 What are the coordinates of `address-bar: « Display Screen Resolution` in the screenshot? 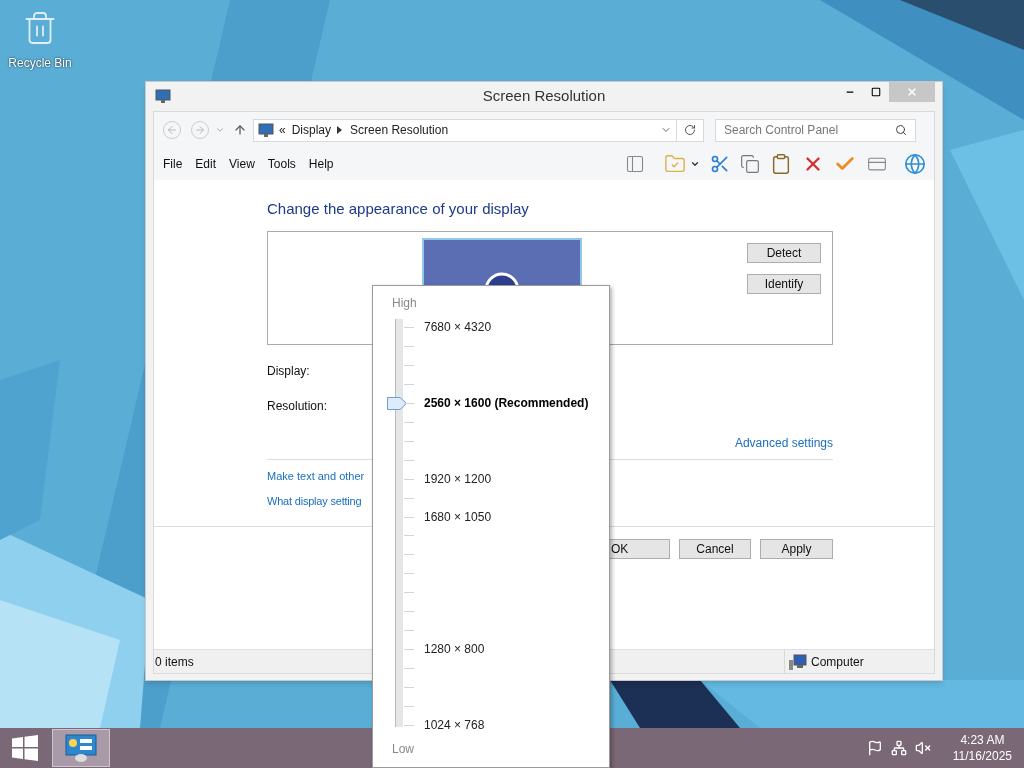 It's located at (465, 130).